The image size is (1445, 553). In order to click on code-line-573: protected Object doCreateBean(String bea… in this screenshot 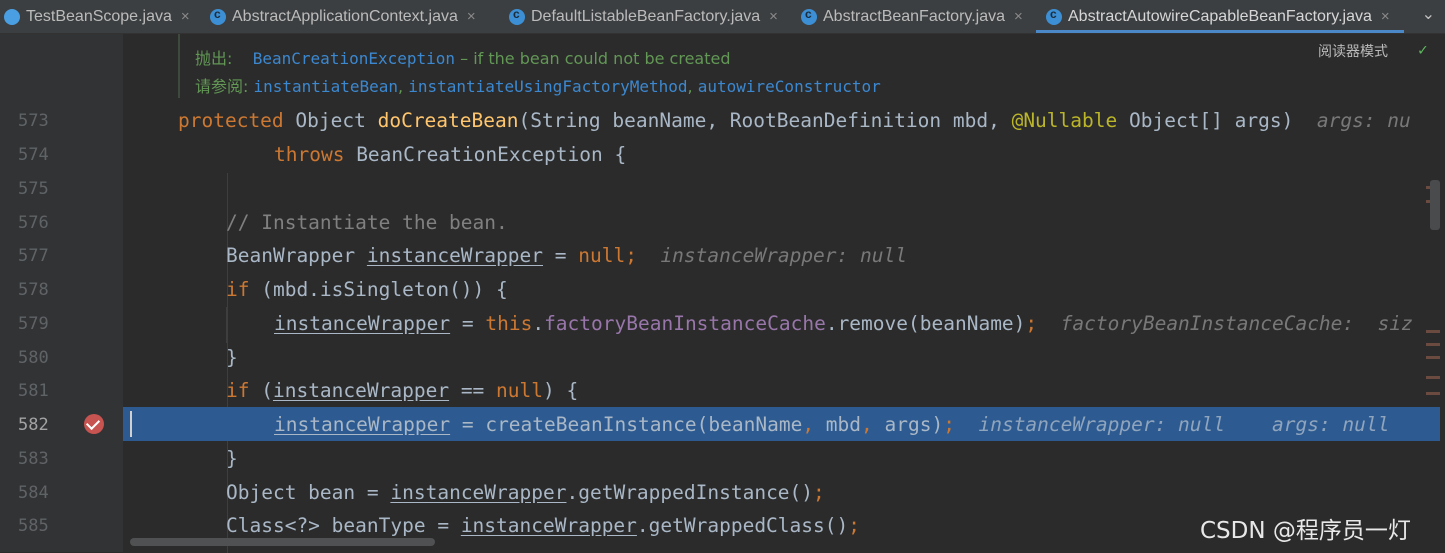, I will do `click(794, 120)`.